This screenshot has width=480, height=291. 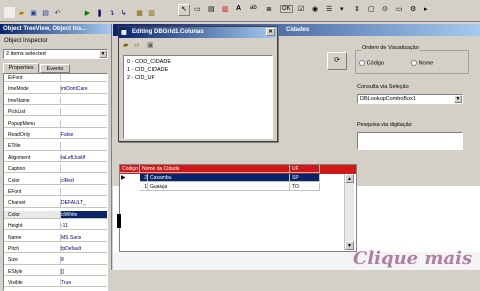 I want to click on grid-cell-code: 2, so click(x=144, y=178).